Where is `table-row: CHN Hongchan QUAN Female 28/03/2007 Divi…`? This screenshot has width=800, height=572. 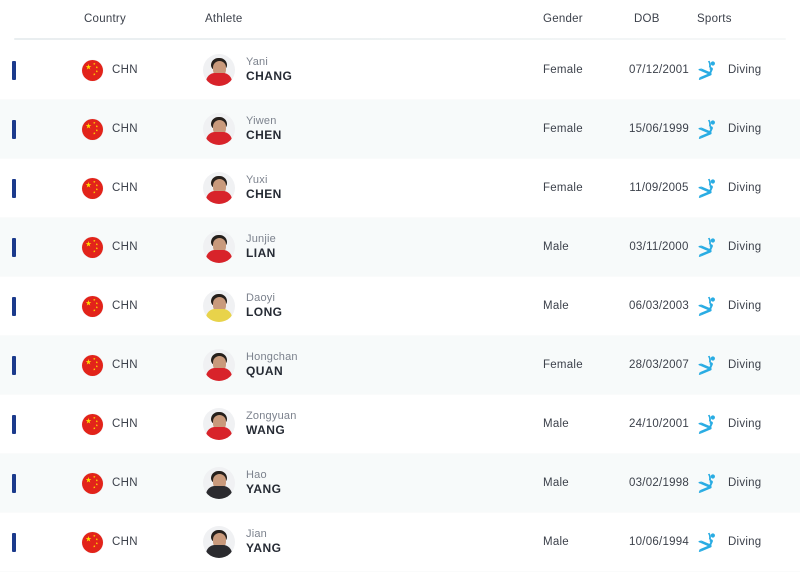
table-row: CHN Hongchan QUAN Female 28/03/2007 Divi… is located at coordinates (400, 365).